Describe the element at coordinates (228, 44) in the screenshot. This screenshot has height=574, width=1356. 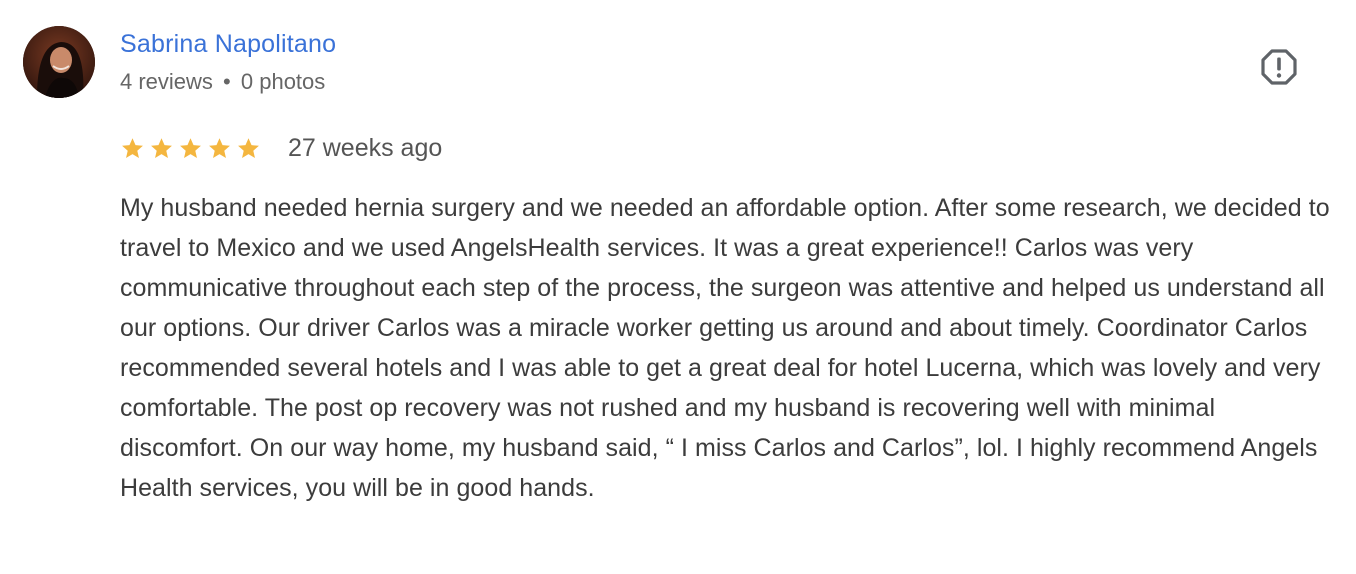
I see `reviewer-name-link: Sabrina Napolitano` at that location.